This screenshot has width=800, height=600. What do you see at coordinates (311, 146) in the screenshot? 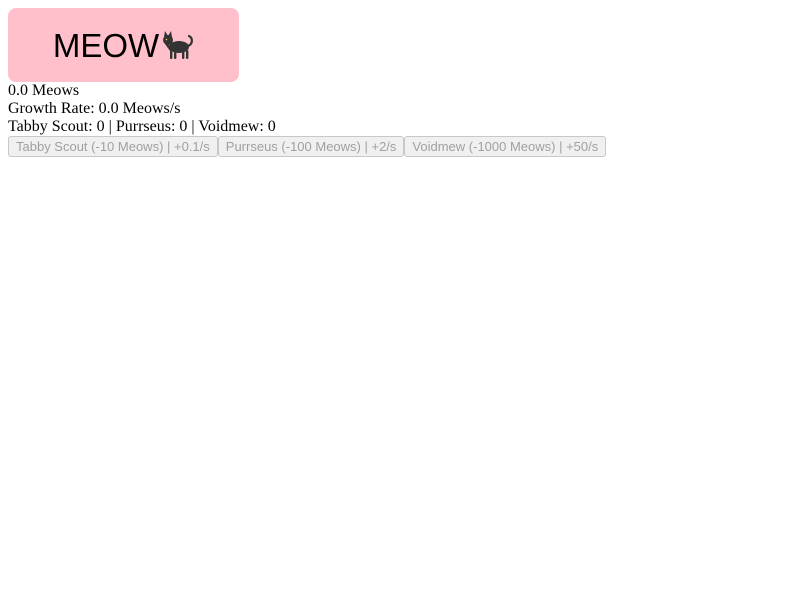
I see `buy-purrseus-button: Purrseus (-100 Meows) | +2/s` at bounding box center [311, 146].